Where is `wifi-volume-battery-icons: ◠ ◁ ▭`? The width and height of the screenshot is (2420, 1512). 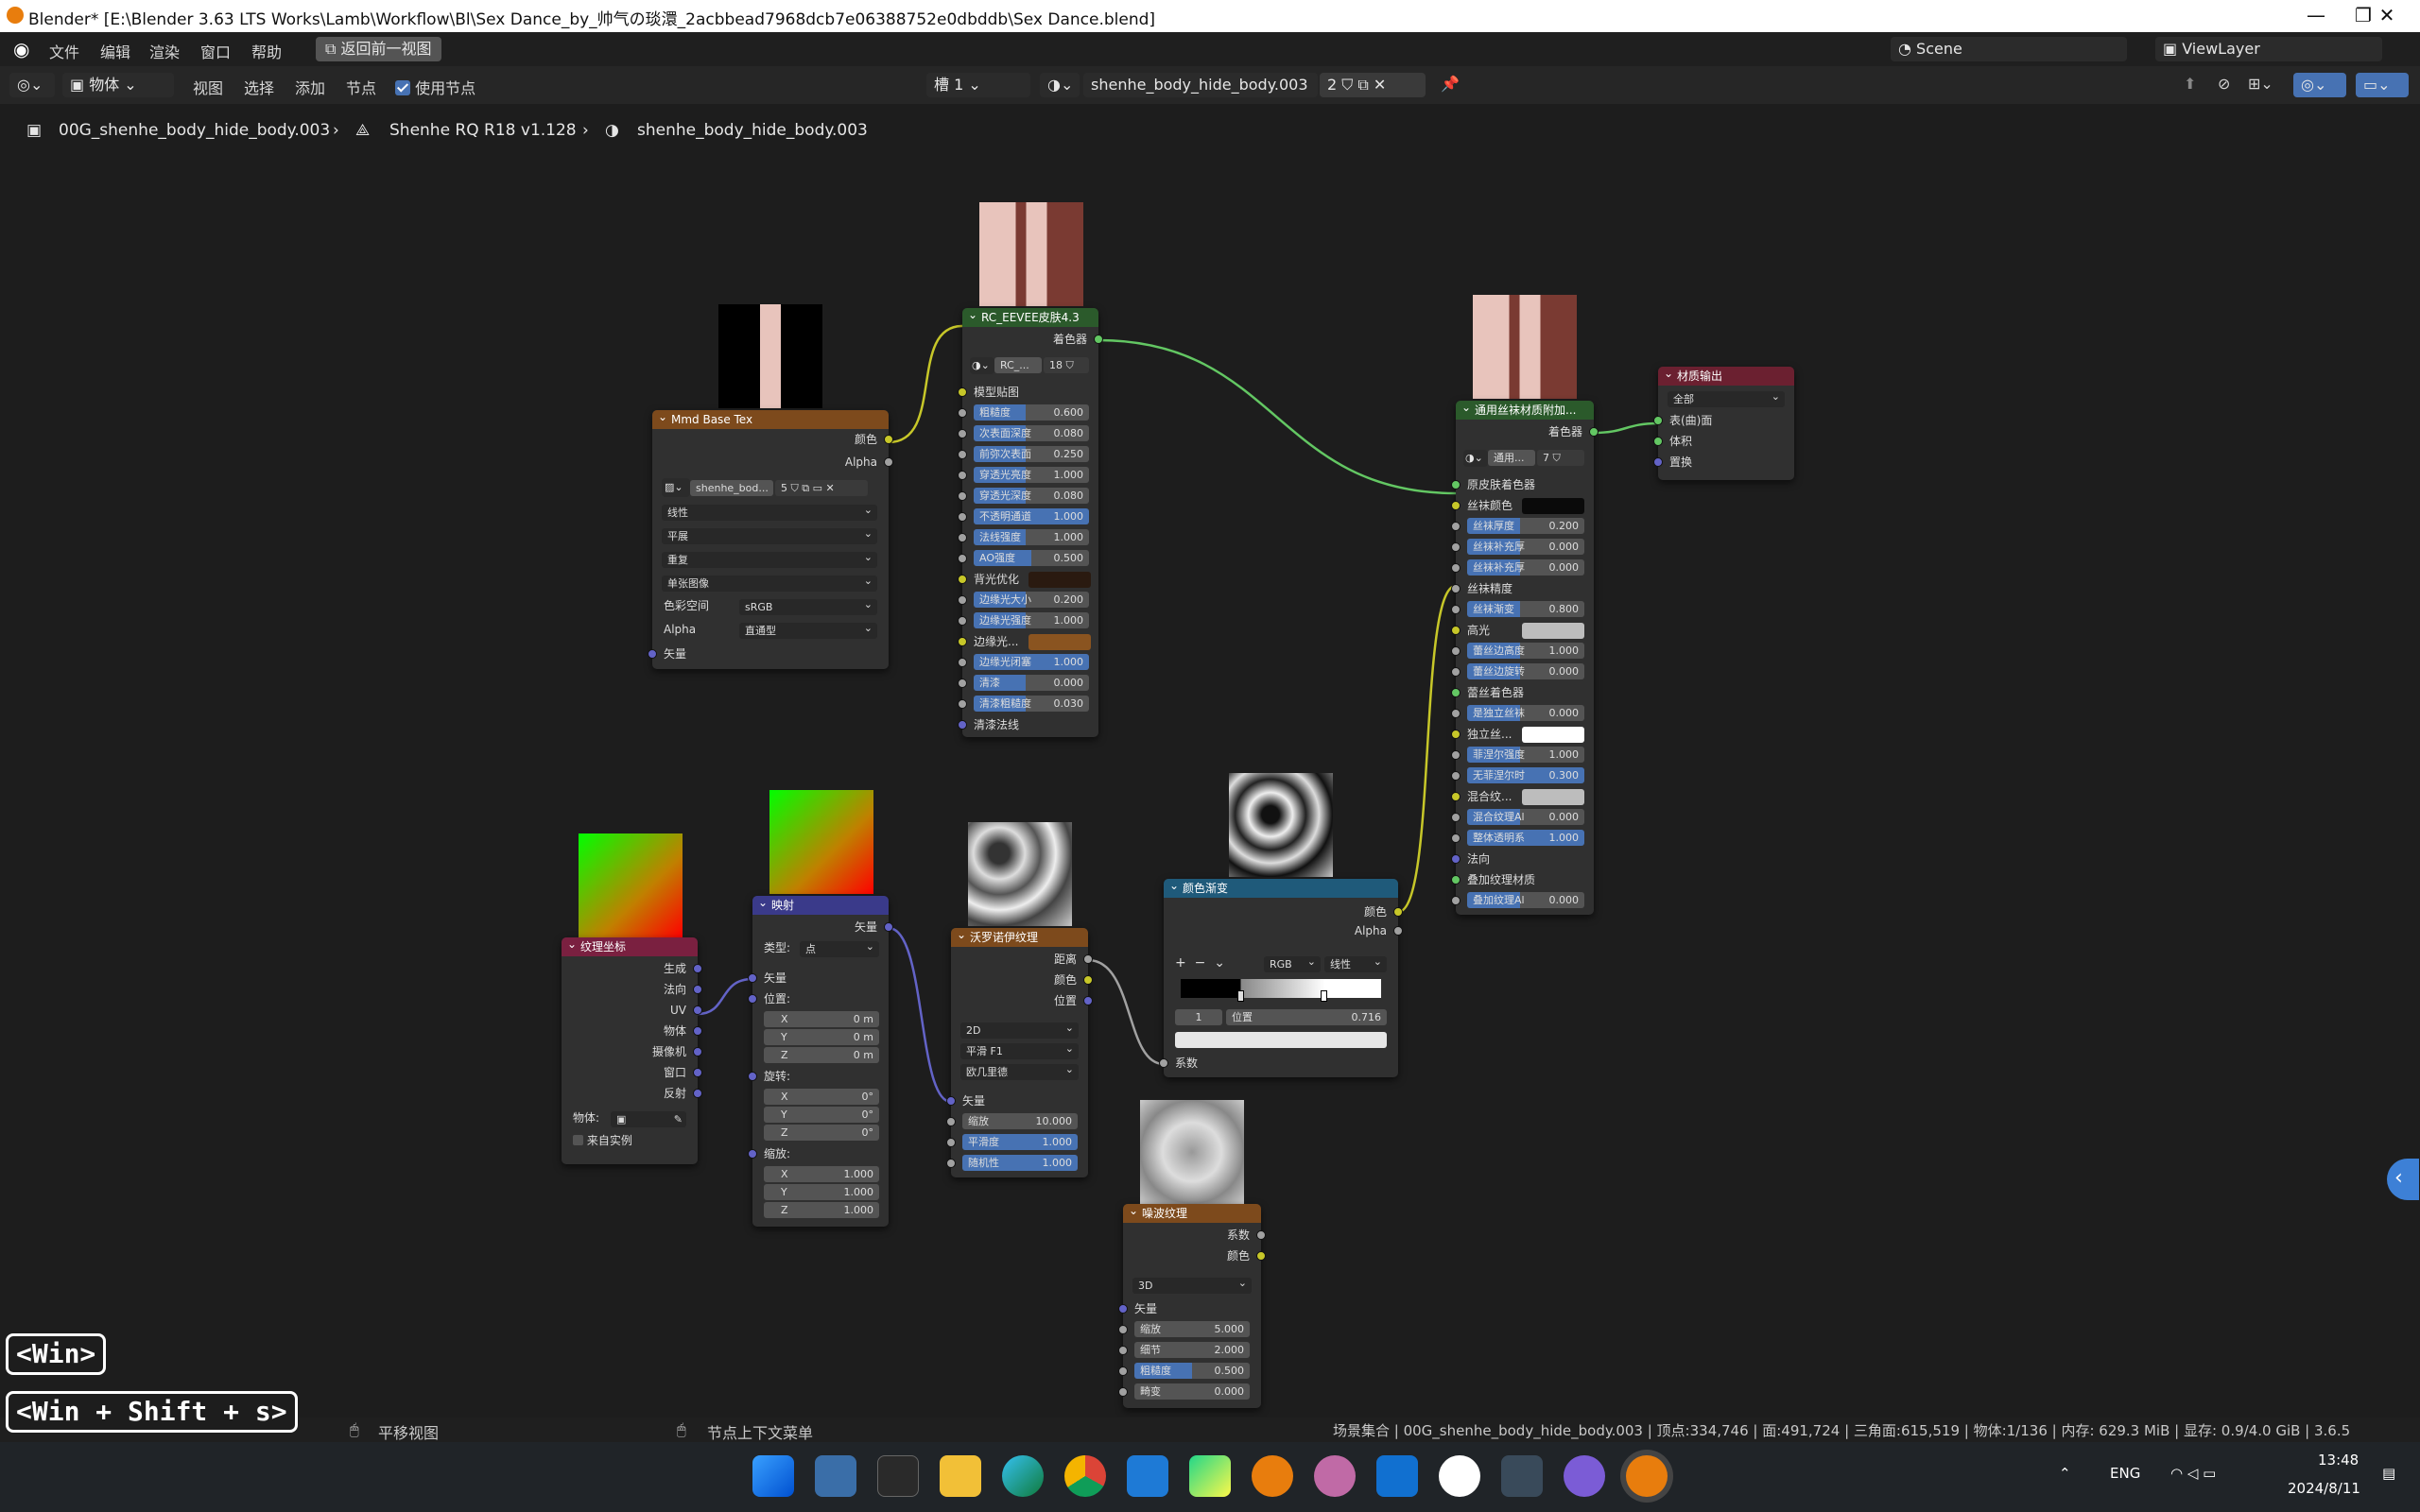
wifi-volume-battery-icons: ◠ ◁ ▭ is located at coordinates (2193, 1473).